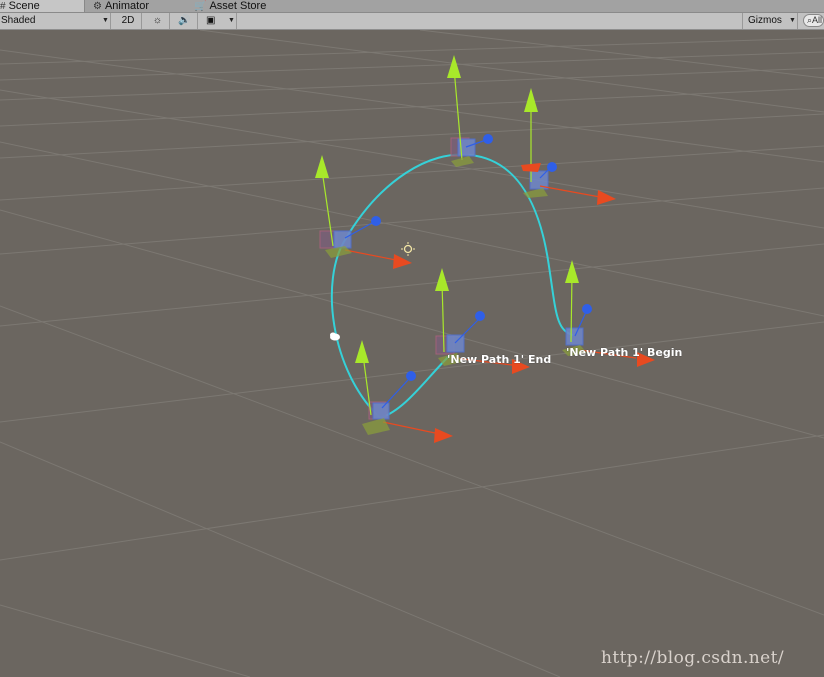 The width and height of the screenshot is (824, 677). Describe the element at coordinates (200, 6) in the screenshot. I see `asset-store-icon: 🛒` at that location.